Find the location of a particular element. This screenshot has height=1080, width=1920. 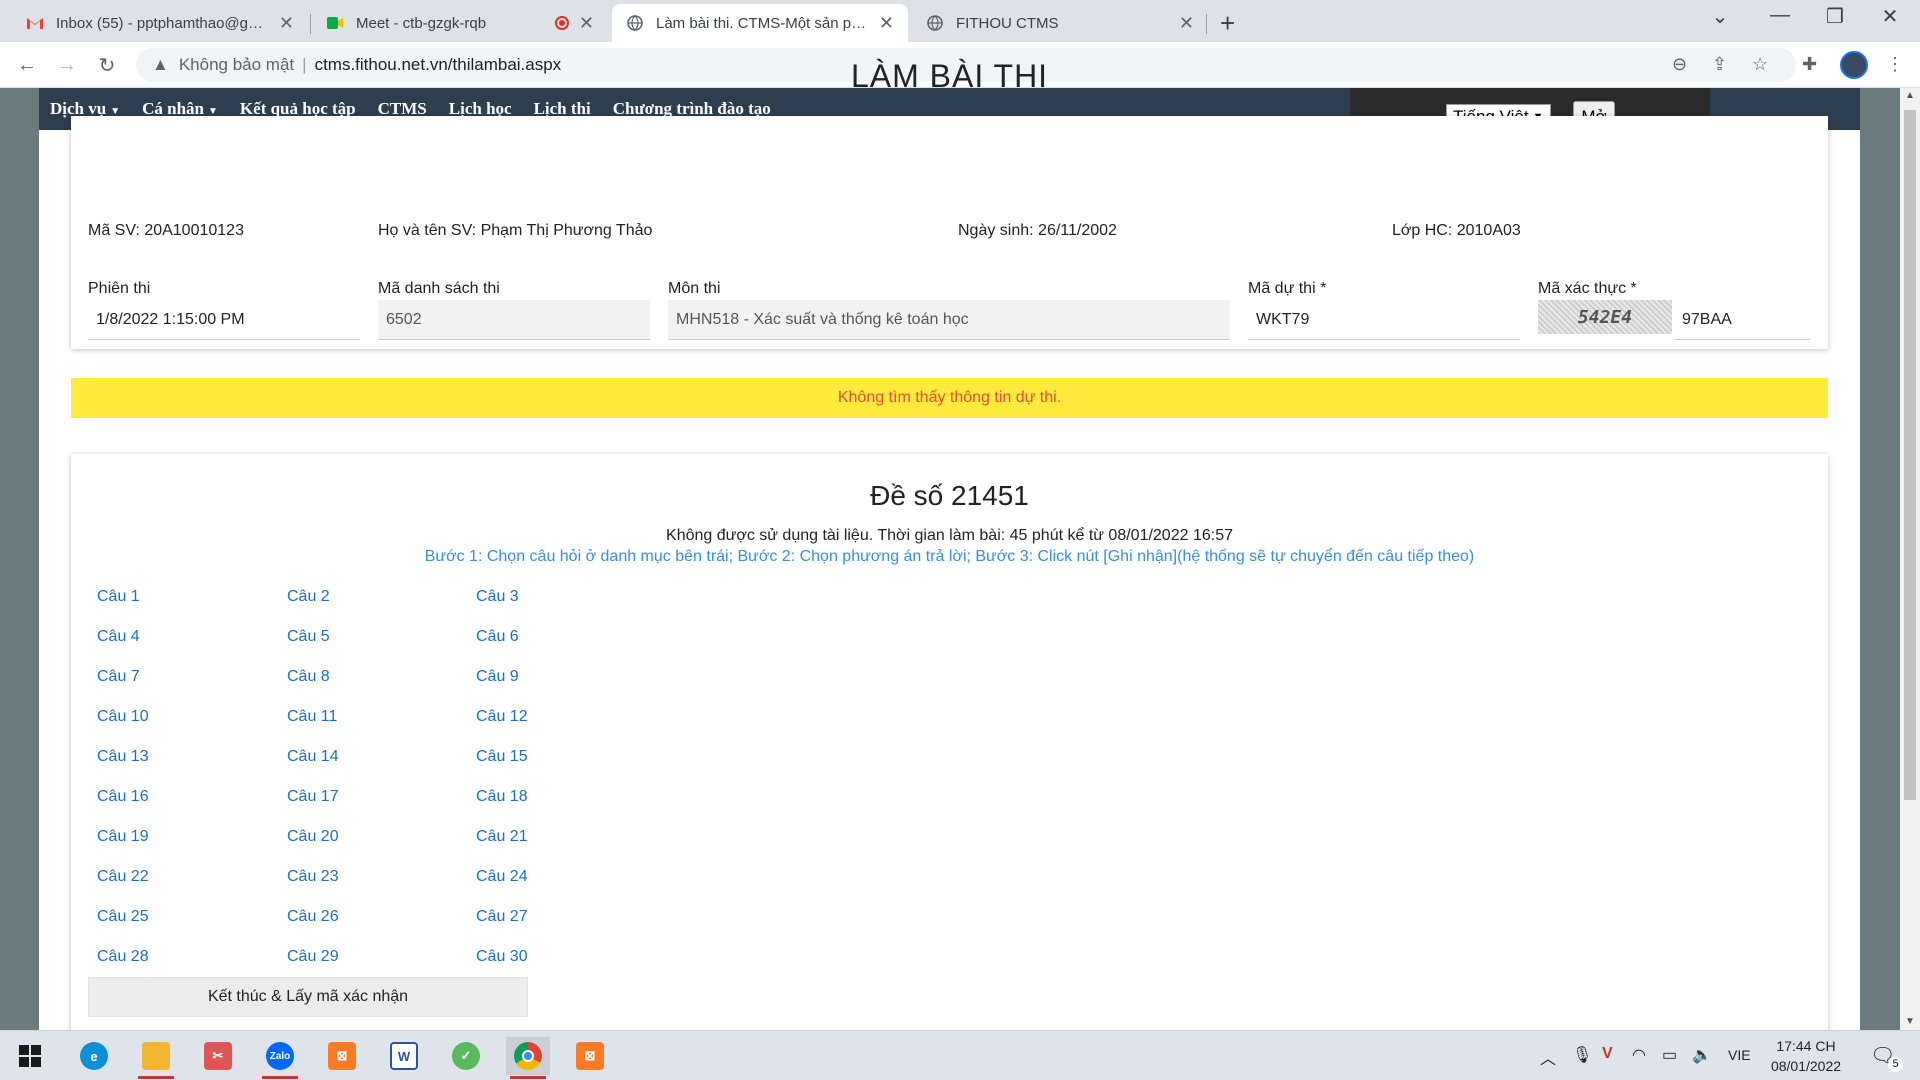

file-explorer-app is located at coordinates (156, 1058).